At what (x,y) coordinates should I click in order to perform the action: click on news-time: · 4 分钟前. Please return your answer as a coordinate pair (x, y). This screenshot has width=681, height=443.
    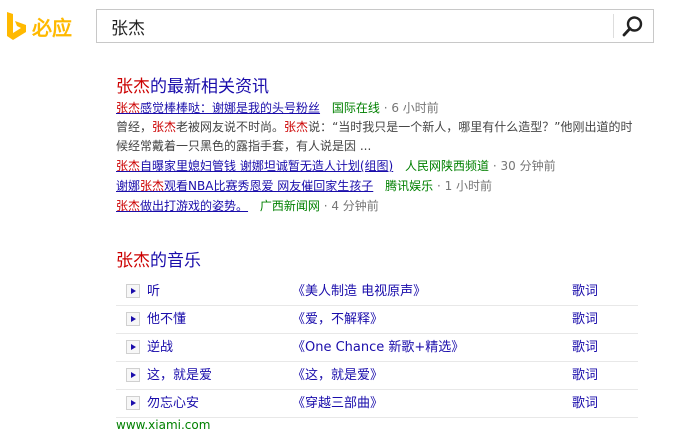
    Looking at the image, I should click on (351, 206).